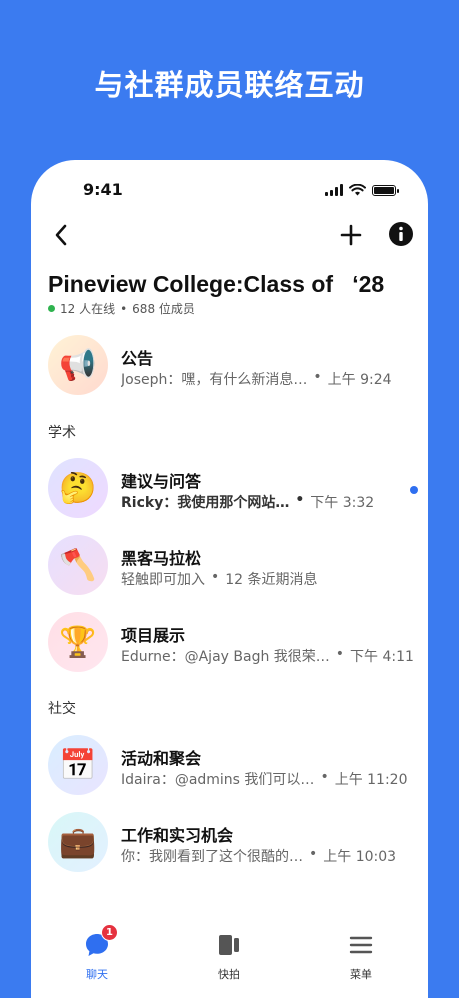 The height and width of the screenshot is (998, 459). Describe the element at coordinates (78, 642) in the screenshot. I see `trophy-icon: 🏆` at that location.